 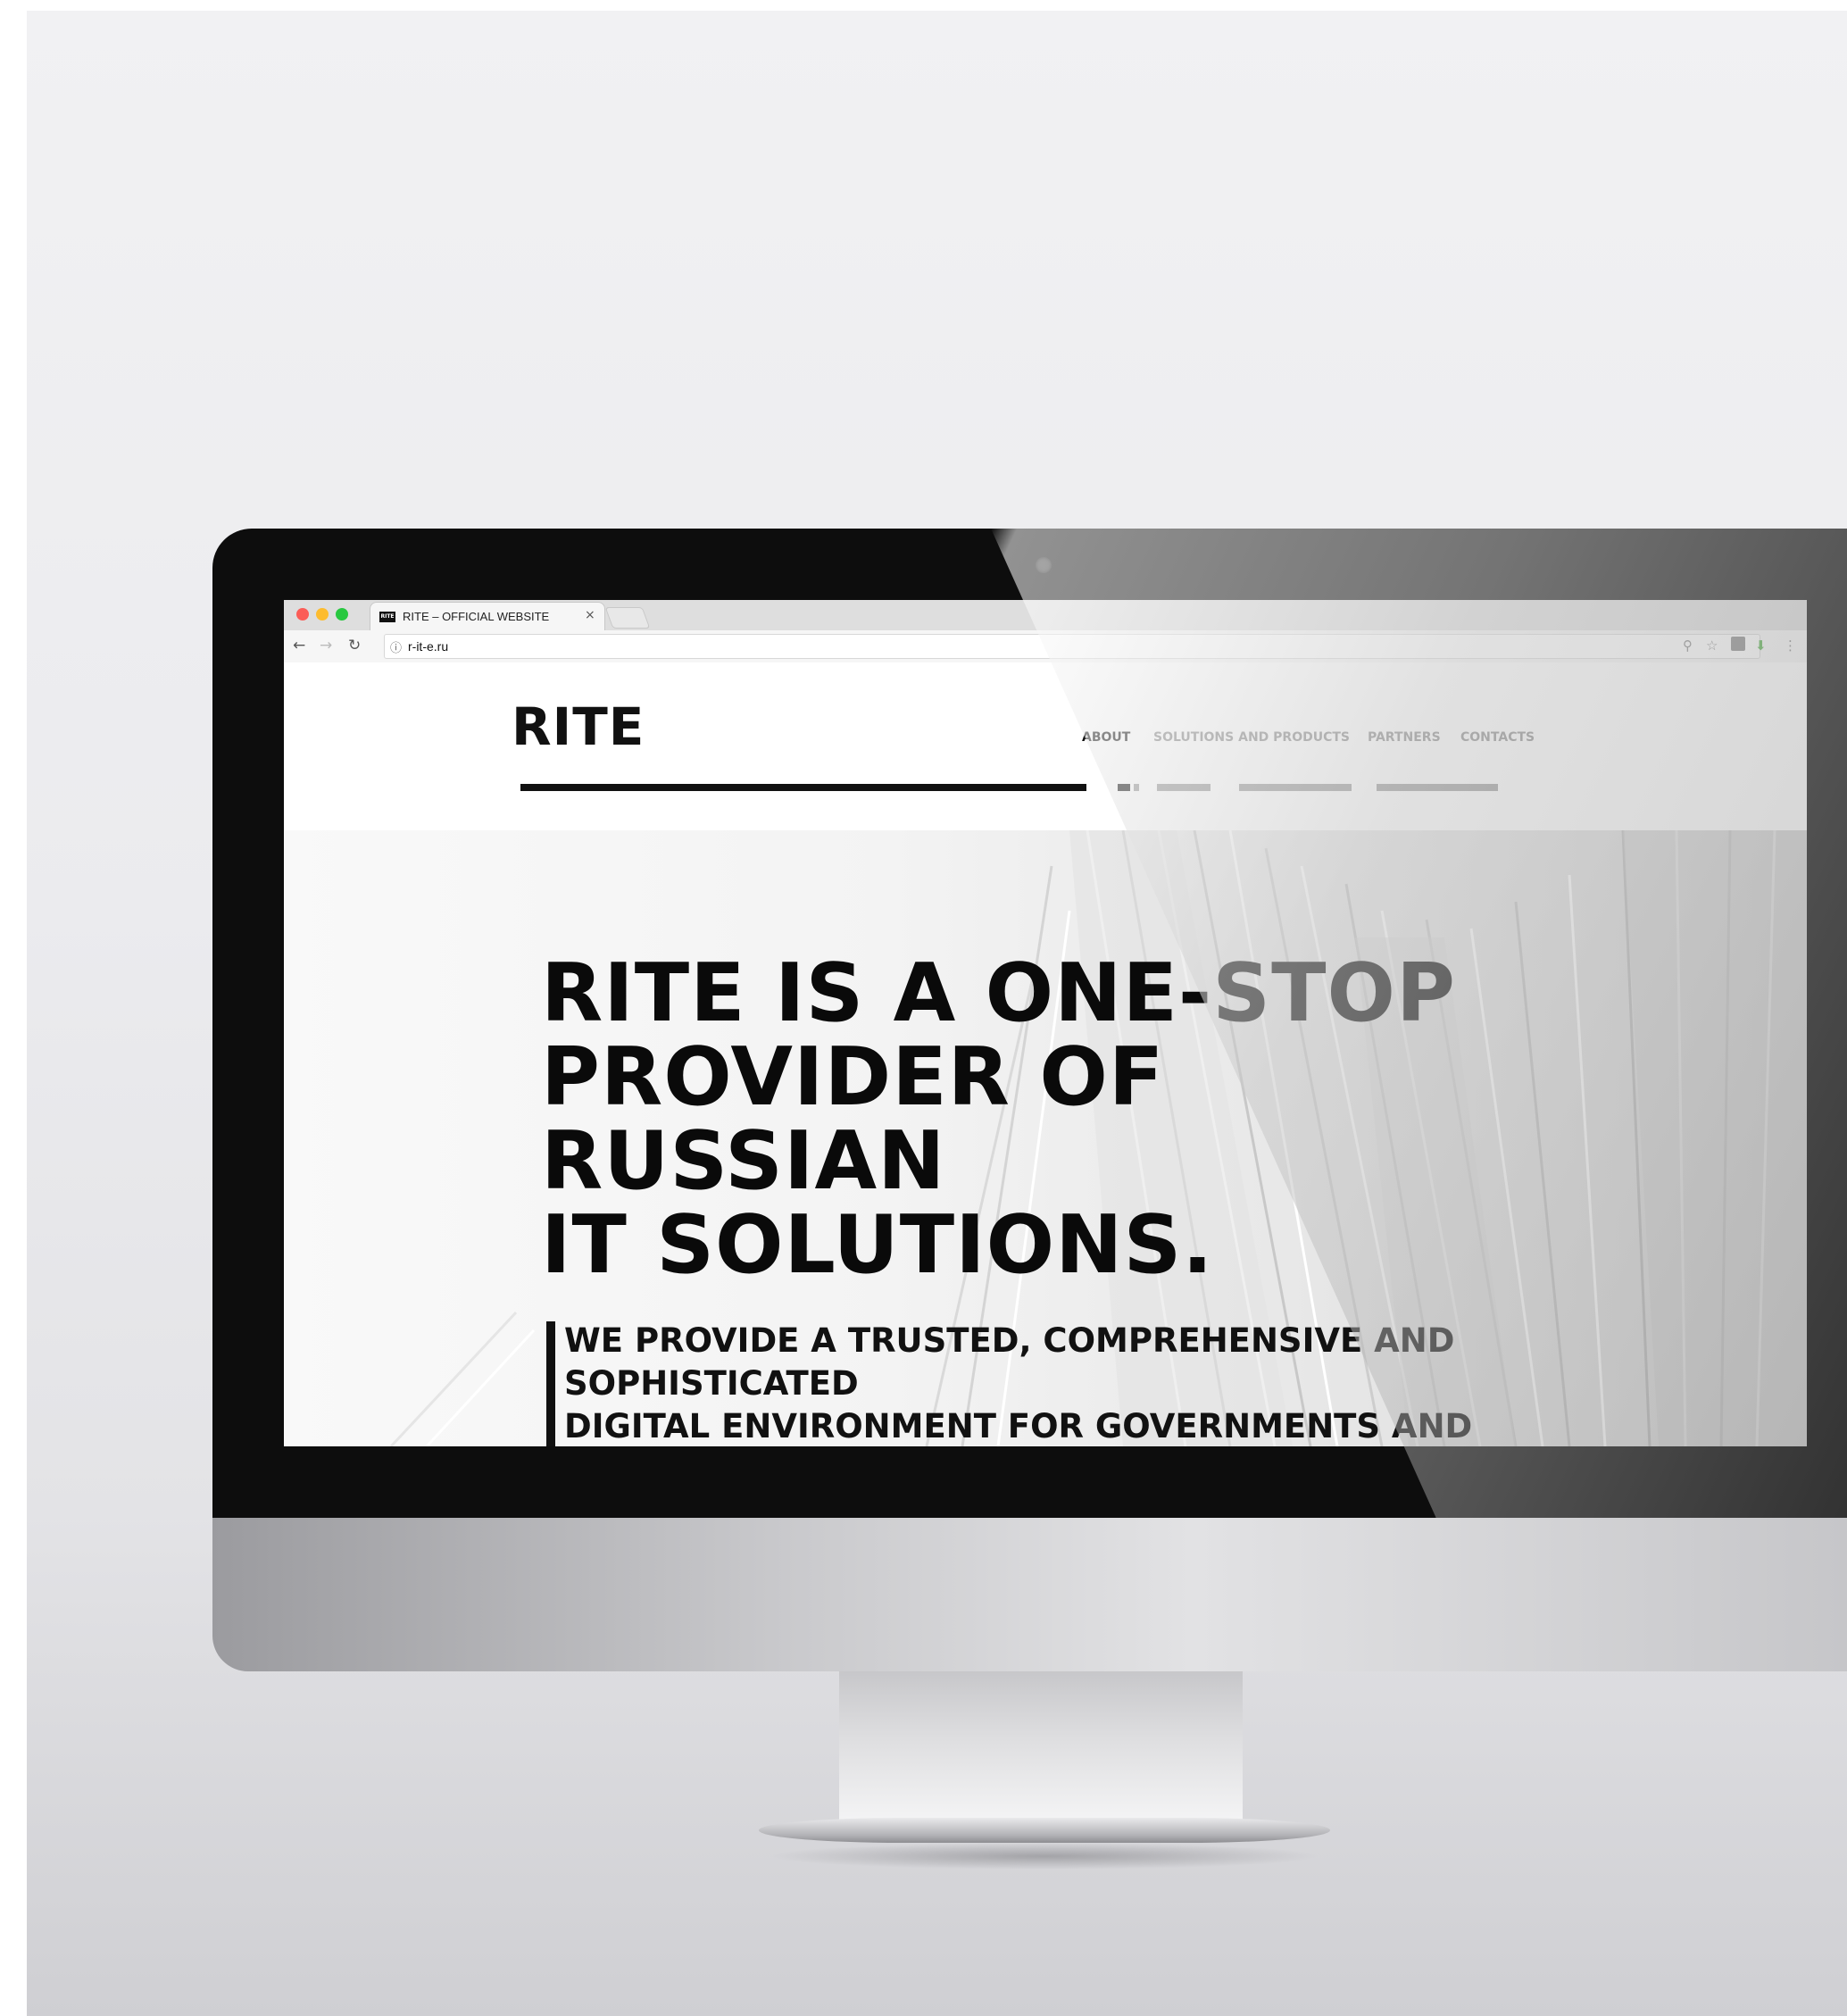 What do you see at coordinates (1437, 787) in the screenshot?
I see `nav-underline-contacts` at bounding box center [1437, 787].